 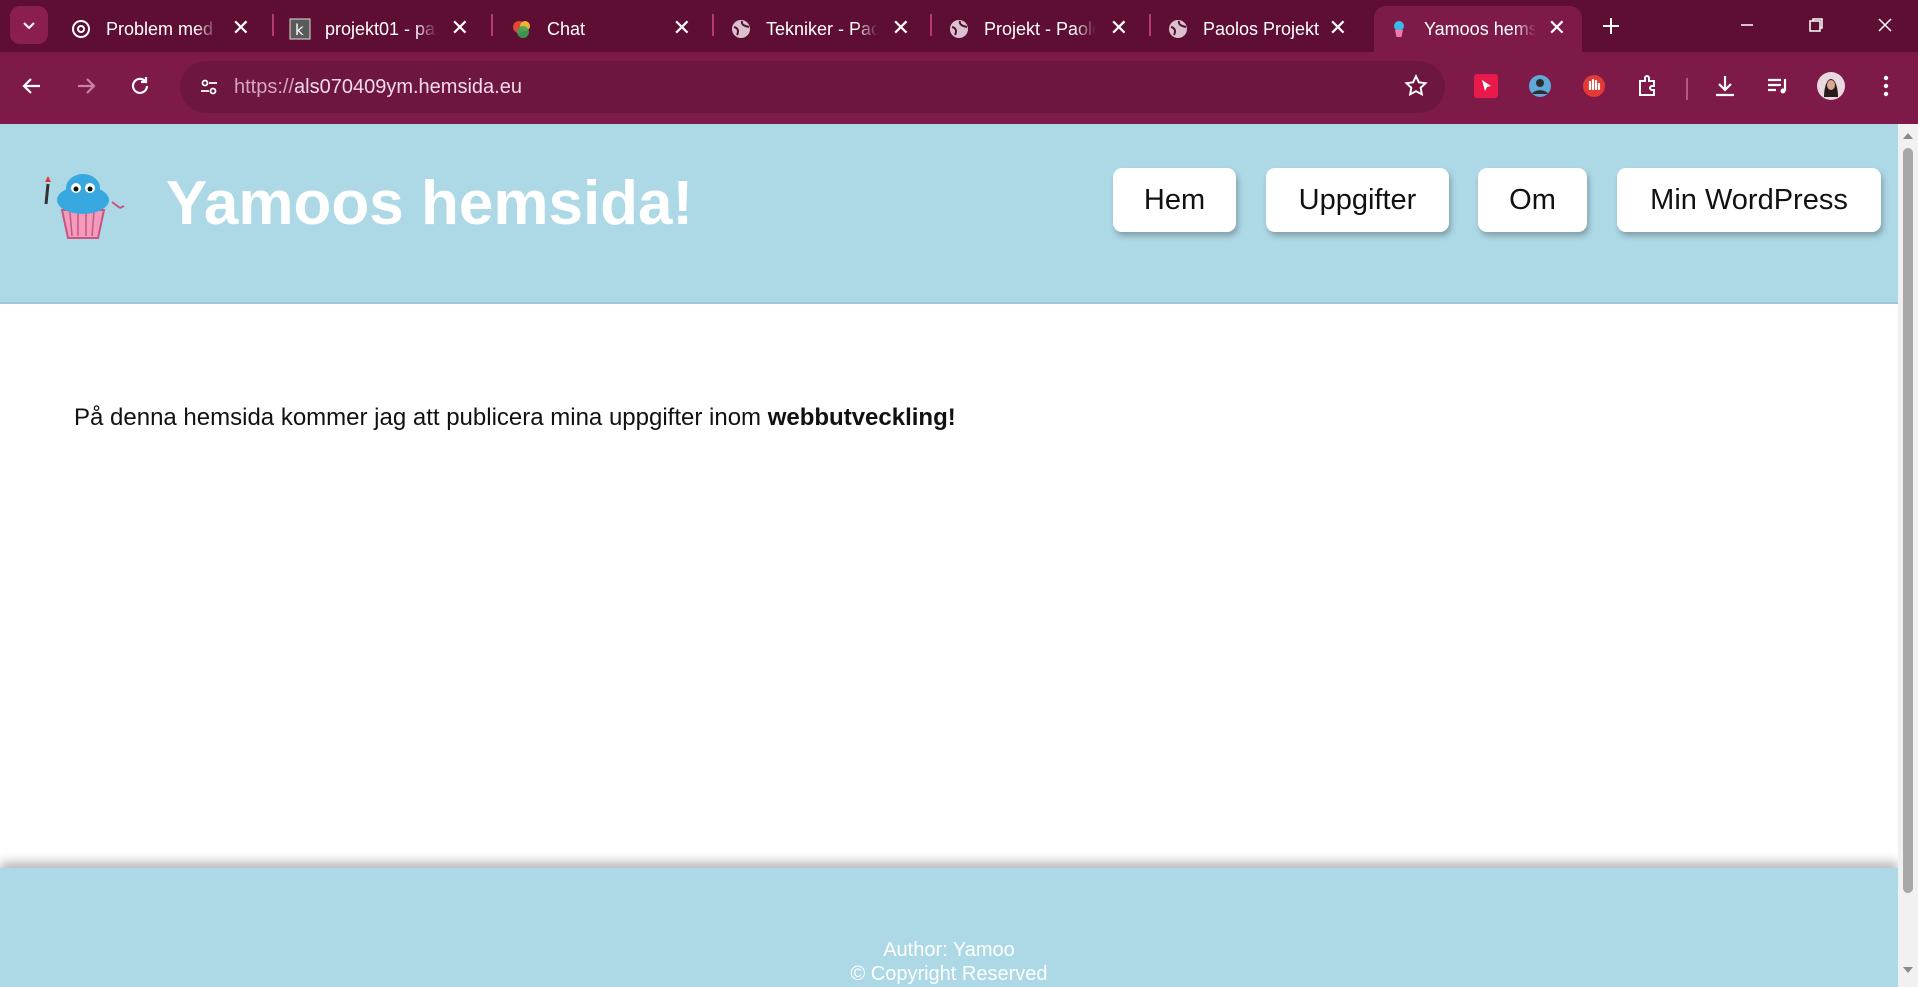 I want to click on browser-tab: Projekt - Paolo ✕, so click(x=1039, y=29).